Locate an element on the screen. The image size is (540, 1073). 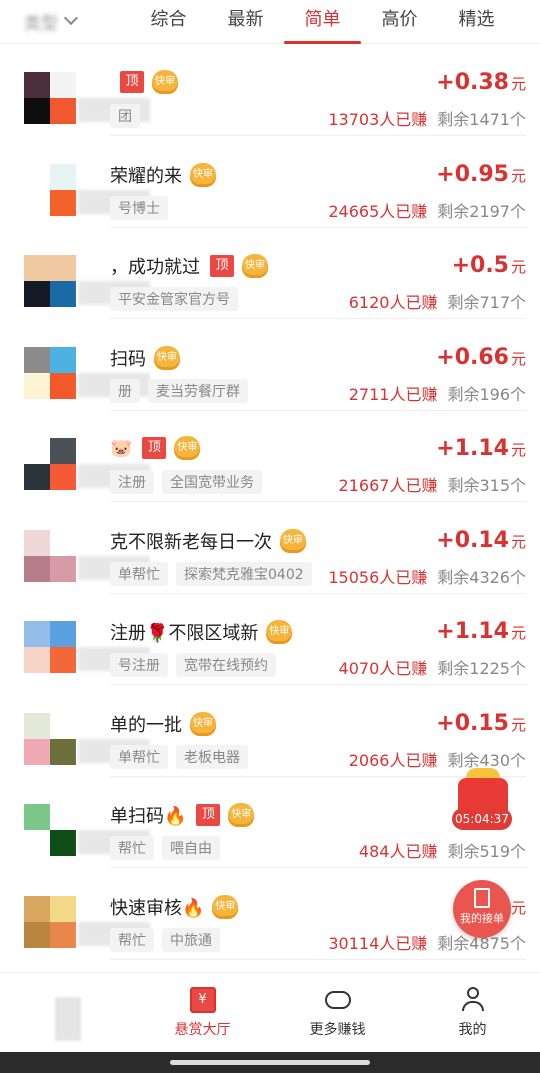
task-price-value: +1.14 is located at coordinates (472, 631).